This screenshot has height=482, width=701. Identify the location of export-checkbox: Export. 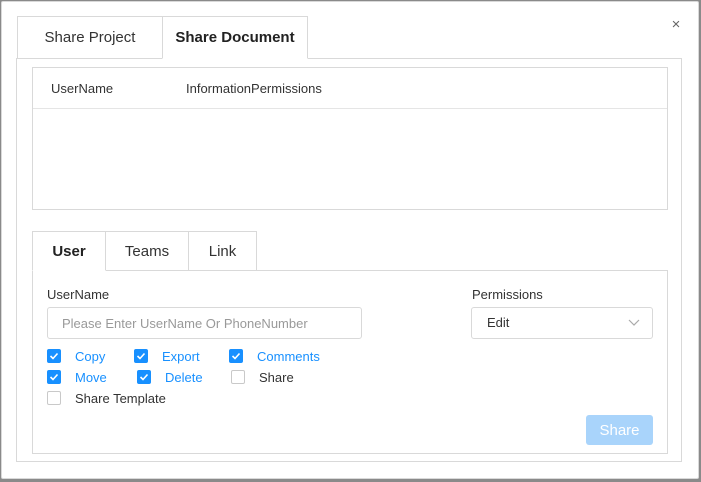
(167, 356).